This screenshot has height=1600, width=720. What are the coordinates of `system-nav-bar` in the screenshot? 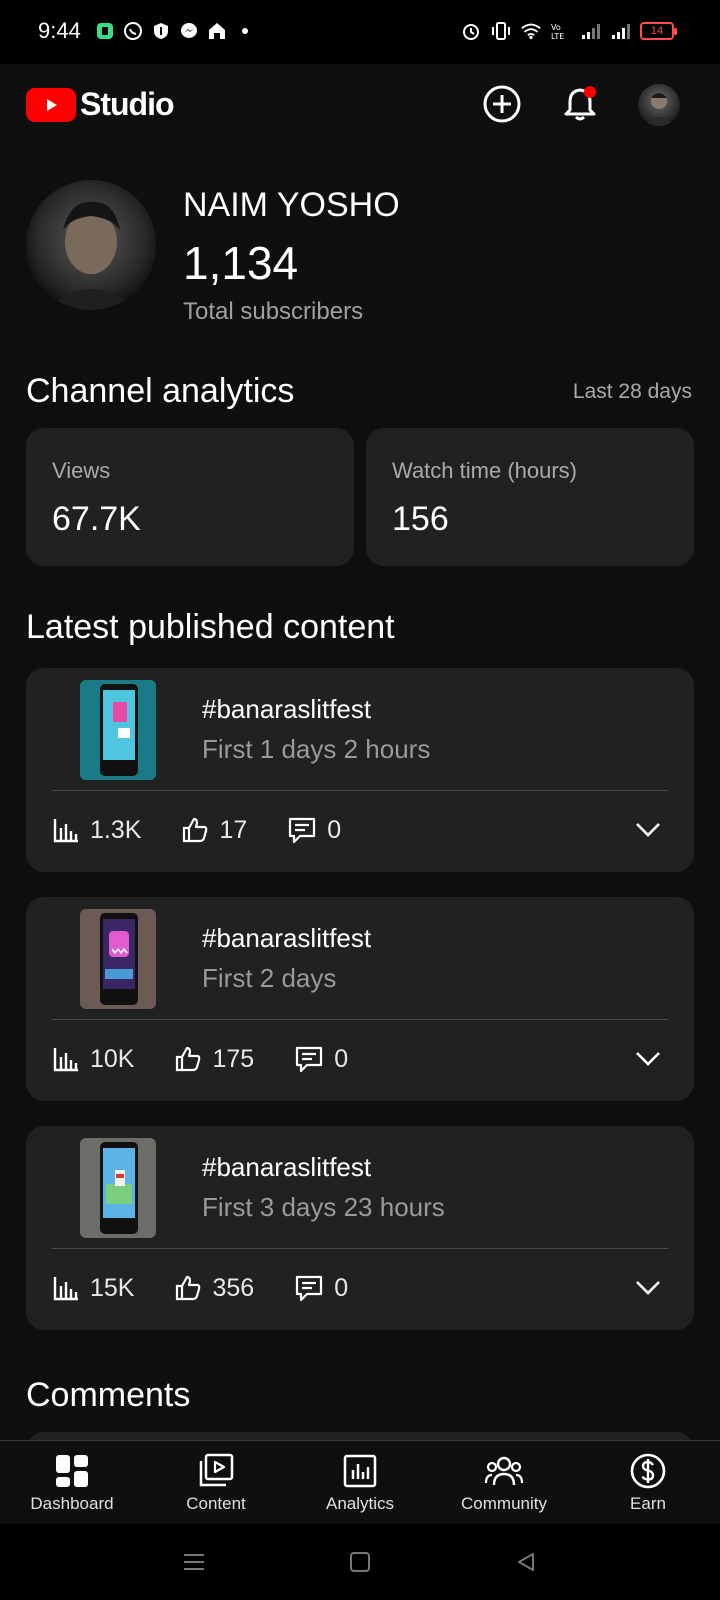 It's located at (360, 1562).